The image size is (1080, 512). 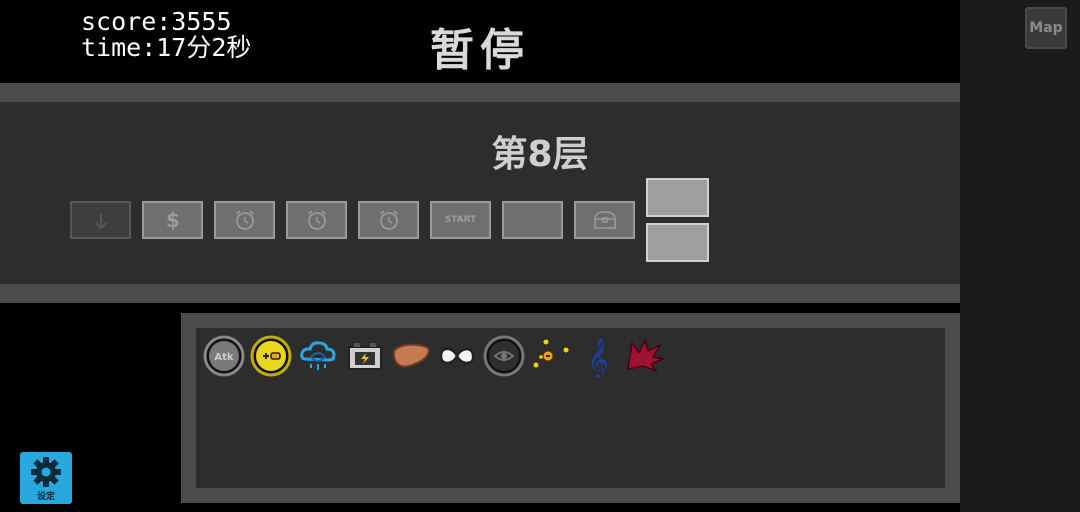 I want to click on right-side-panel, so click(x=1020, y=256).